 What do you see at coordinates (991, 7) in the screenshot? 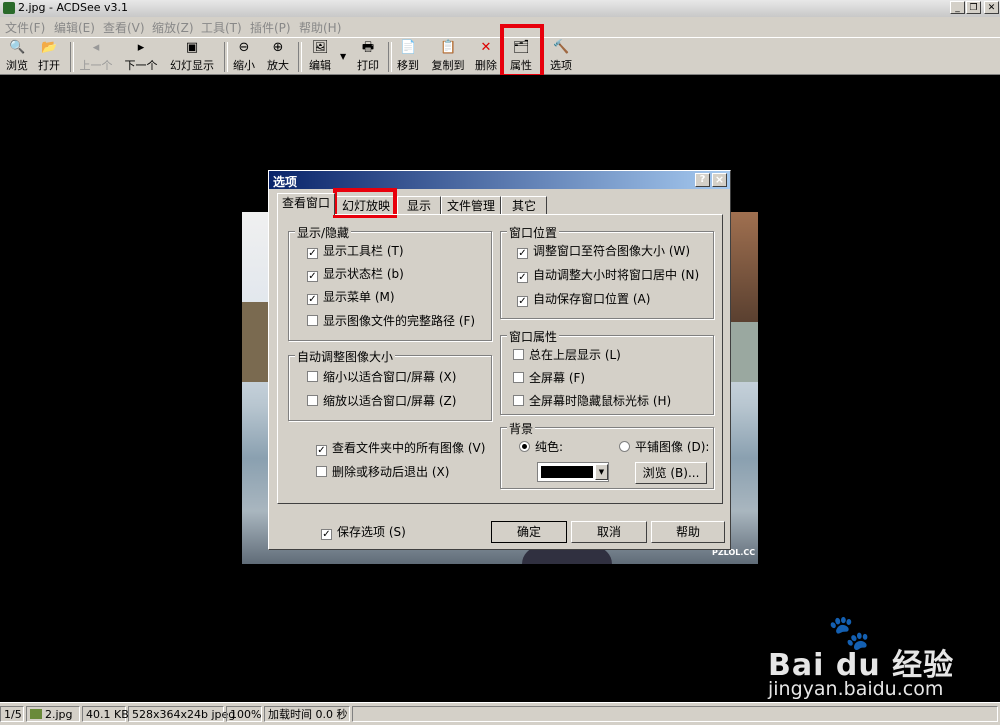
I see `close-button: ✕` at bounding box center [991, 7].